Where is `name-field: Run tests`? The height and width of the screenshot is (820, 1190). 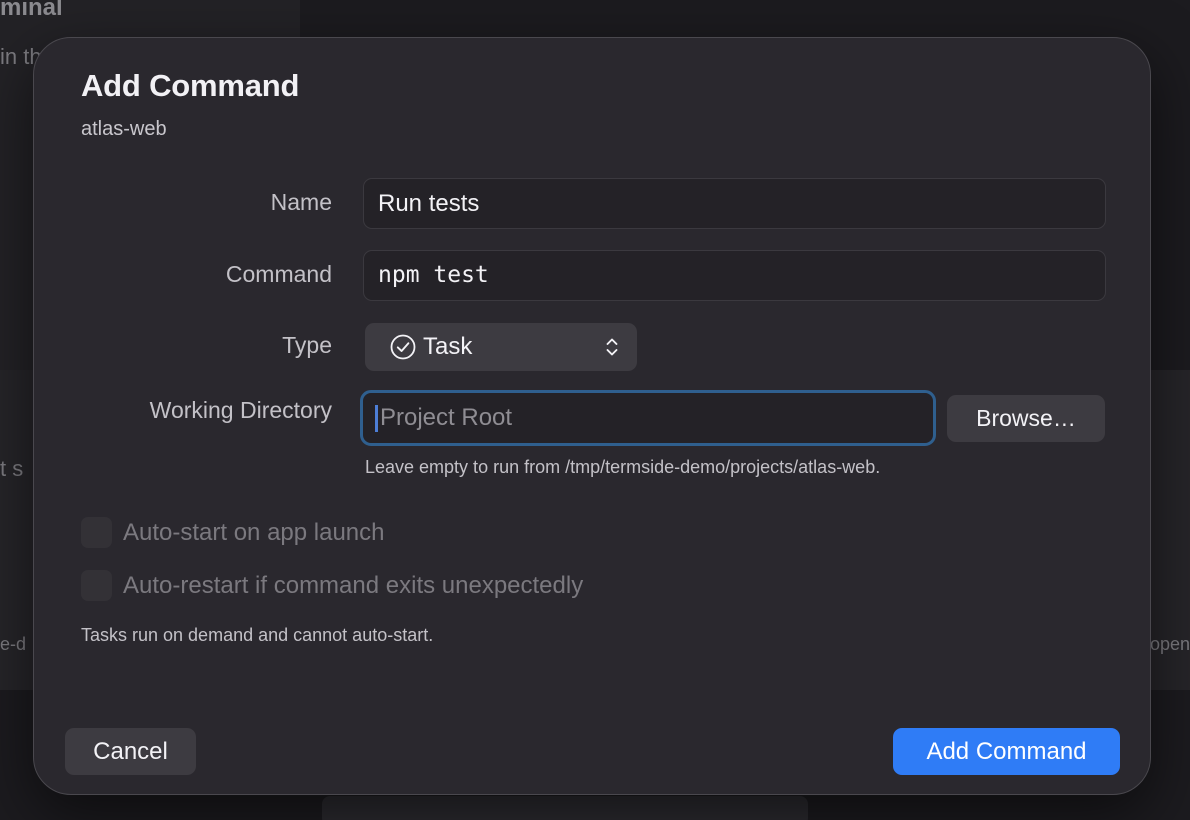 name-field: Run tests is located at coordinates (734, 203).